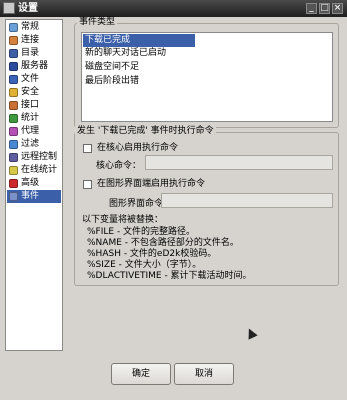 The image size is (347, 400). Describe the element at coordinates (13, 92) in the screenshot. I see `lock-icon` at that location.